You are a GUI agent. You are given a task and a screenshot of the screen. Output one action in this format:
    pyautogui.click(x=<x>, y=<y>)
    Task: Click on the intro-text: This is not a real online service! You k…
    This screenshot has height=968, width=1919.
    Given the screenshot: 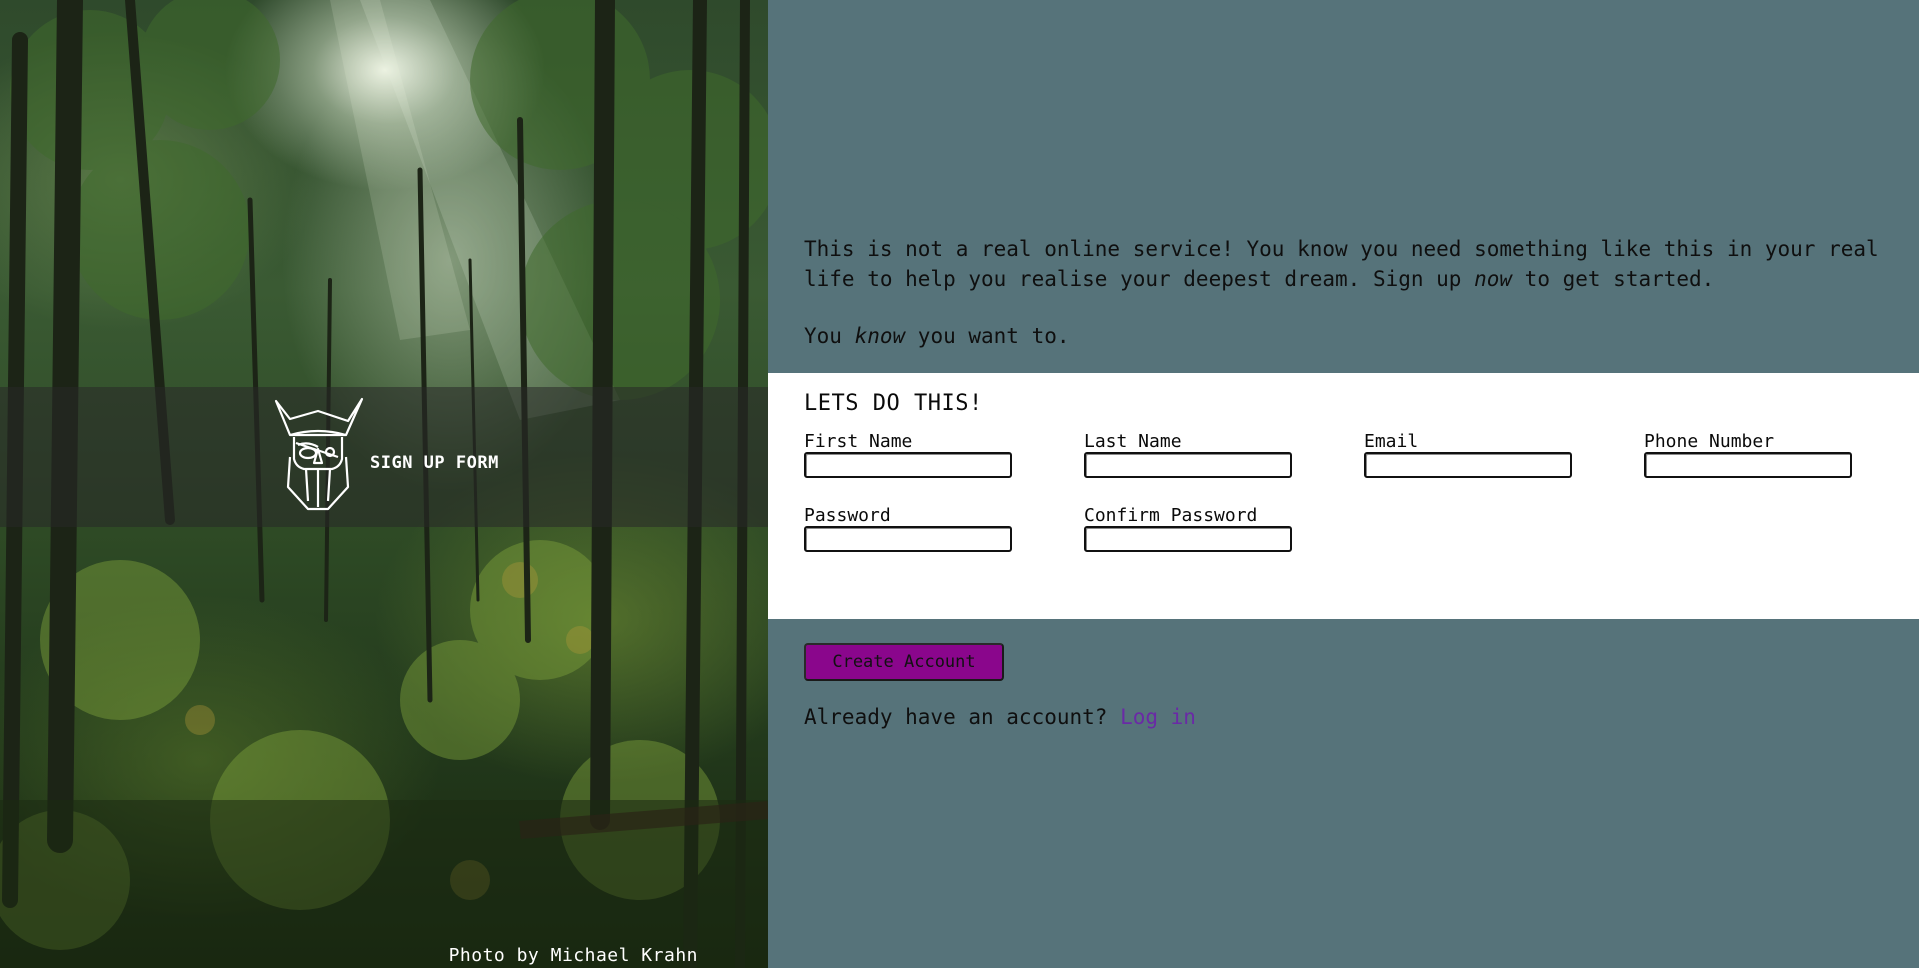 What is the action you would take?
    pyautogui.click(x=1344, y=292)
    